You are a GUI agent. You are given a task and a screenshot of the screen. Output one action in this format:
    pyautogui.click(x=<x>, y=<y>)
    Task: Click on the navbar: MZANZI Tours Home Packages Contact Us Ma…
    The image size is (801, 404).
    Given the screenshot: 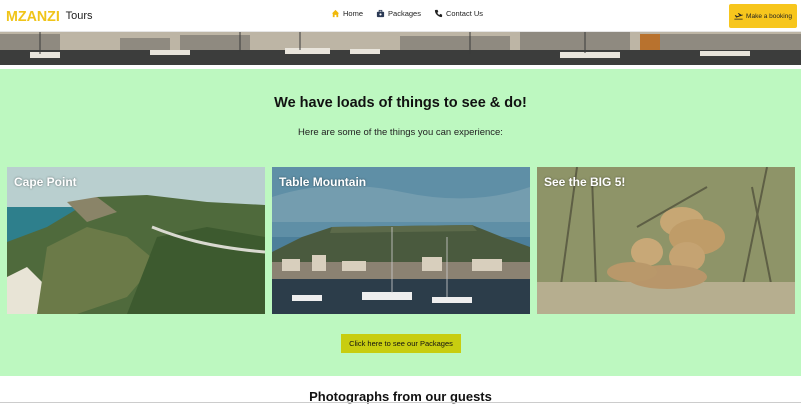 What is the action you would take?
    pyautogui.click(x=400, y=16)
    